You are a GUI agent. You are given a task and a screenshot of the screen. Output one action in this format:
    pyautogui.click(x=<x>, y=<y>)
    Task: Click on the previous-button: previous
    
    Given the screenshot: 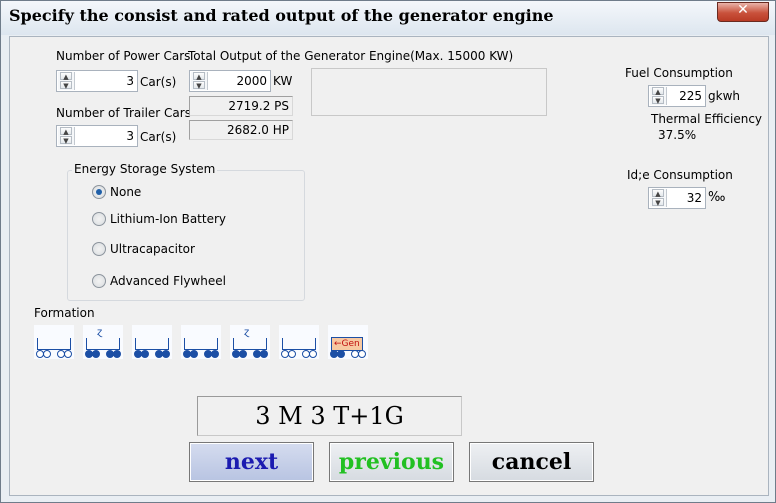 What is the action you would take?
    pyautogui.click(x=391, y=462)
    